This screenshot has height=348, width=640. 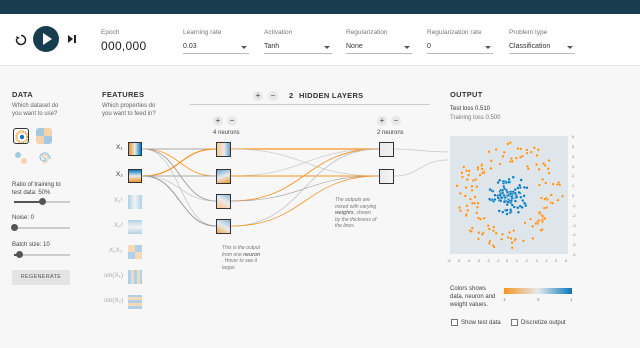 I want to click on discretize-output-label: Discretize output, so click(x=543, y=323).